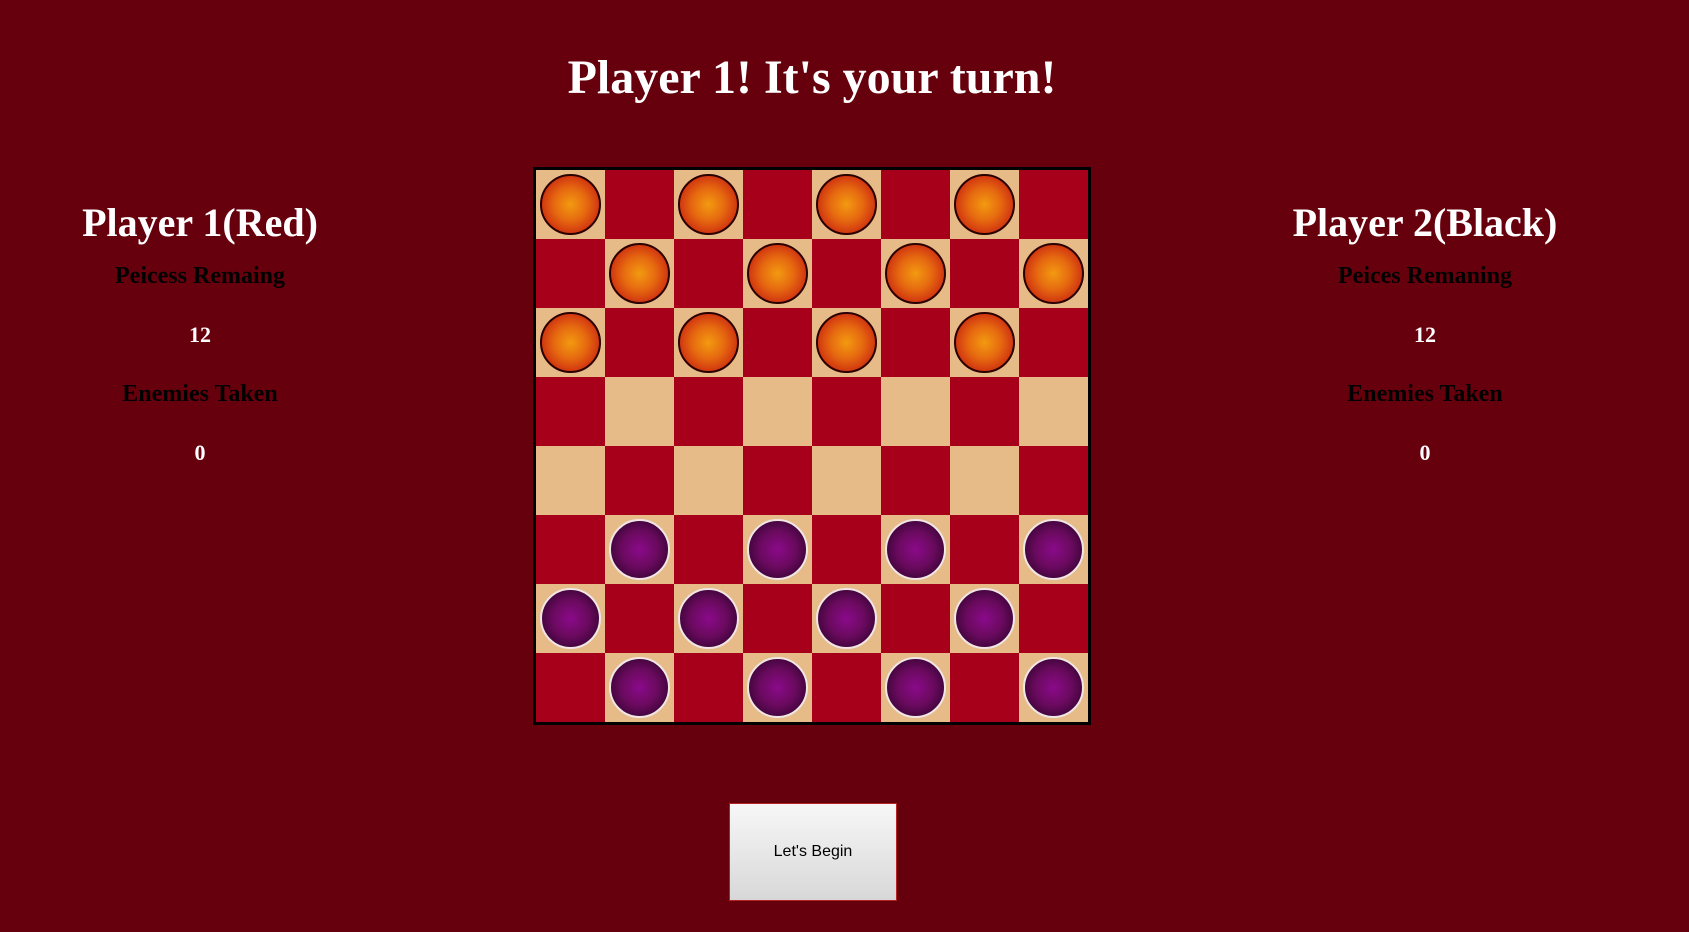 This screenshot has height=932, width=1689. Describe the element at coordinates (200, 394) in the screenshot. I see `player-1-taken-label: Enemies Taken` at that location.